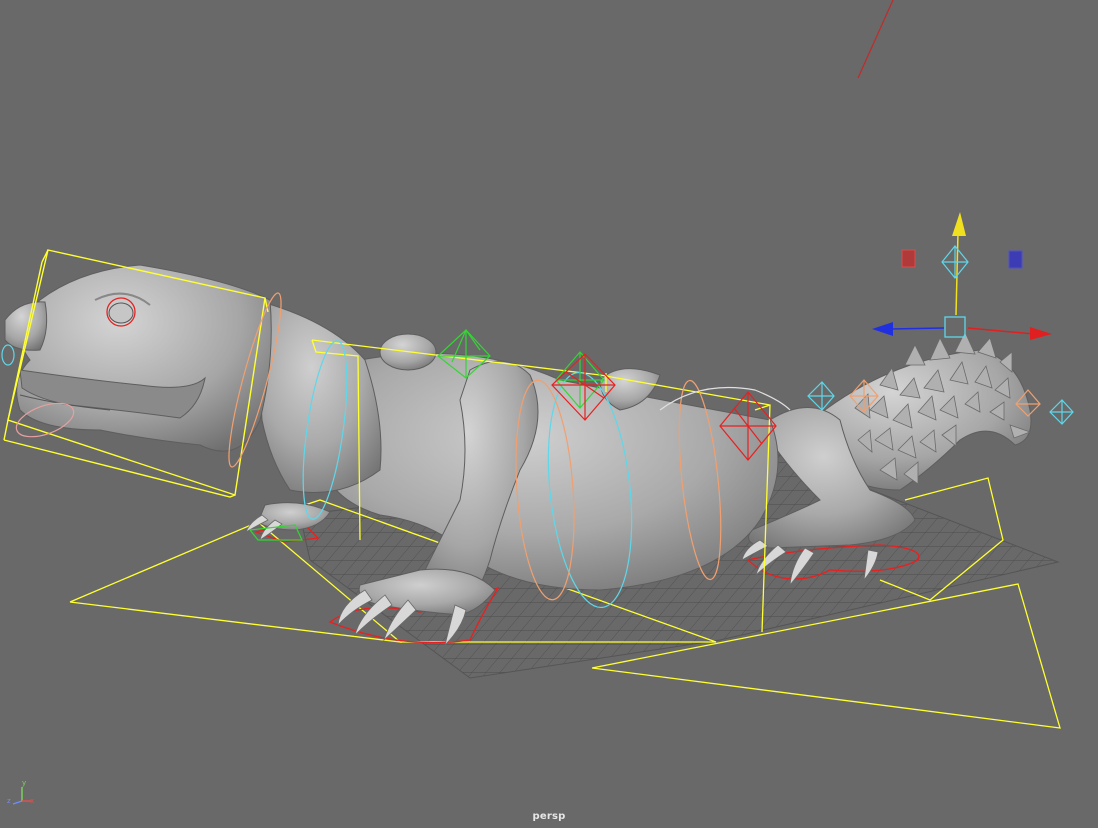 This screenshot has width=1098, height=828. What do you see at coordinates (549, 816) in the screenshot?
I see `camera-name-label: persp` at bounding box center [549, 816].